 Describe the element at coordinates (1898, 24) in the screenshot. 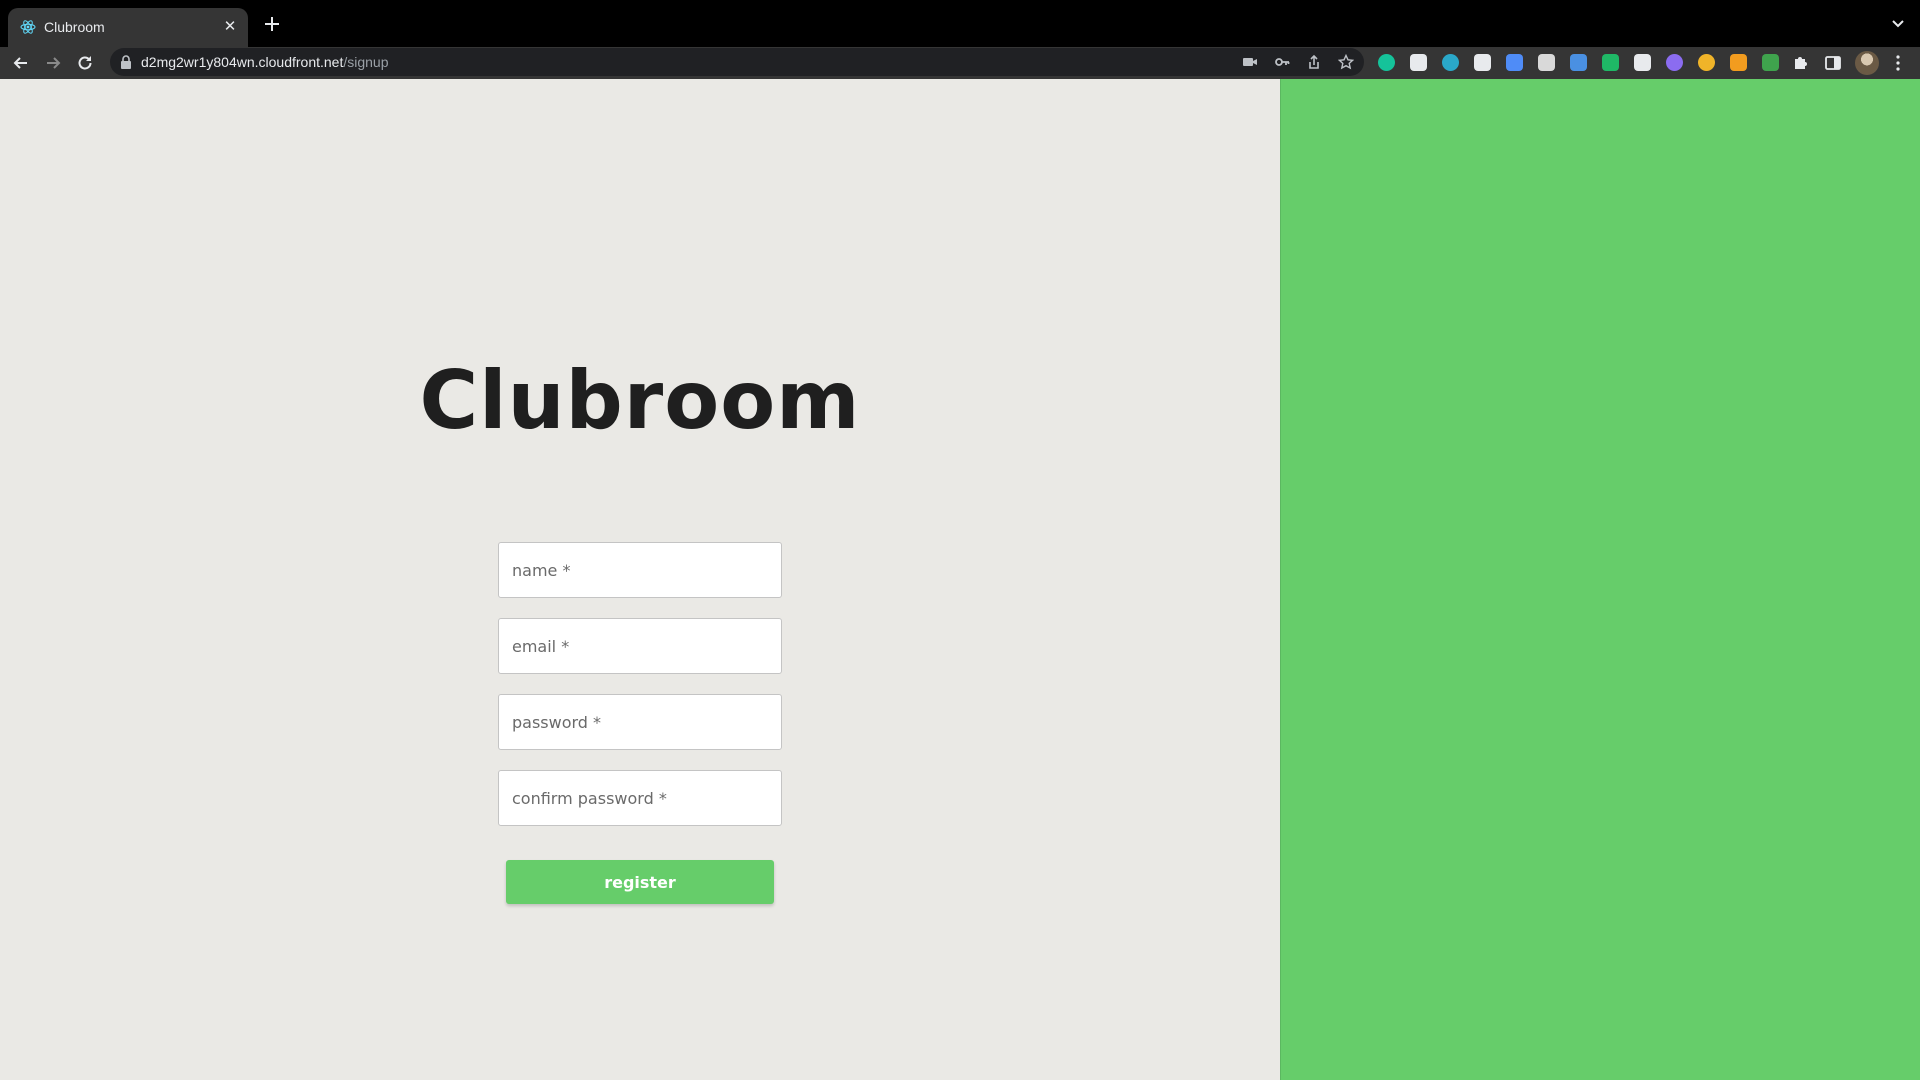

I see `tab-search-chevron-icon` at that location.